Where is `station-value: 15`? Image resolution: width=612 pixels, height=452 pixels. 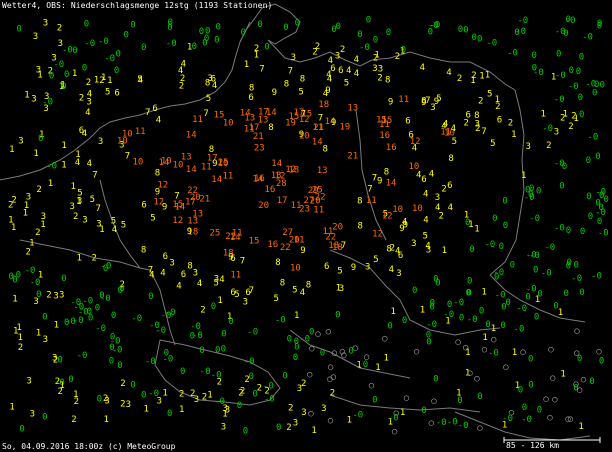
station-value: 15 is located at coordinates (387, 121).